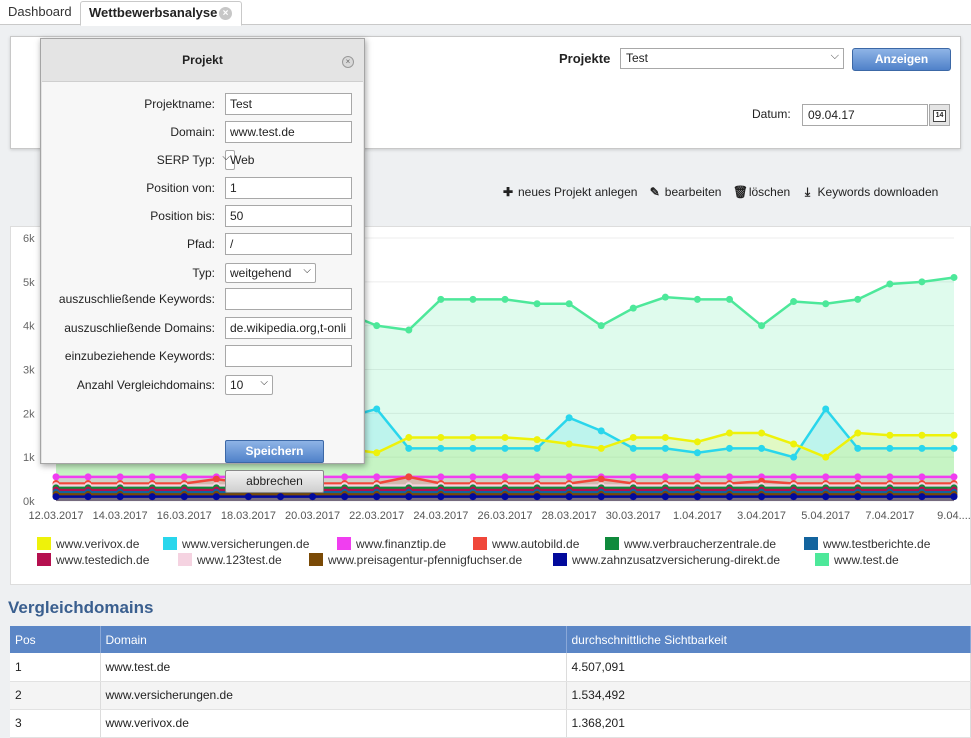  I want to click on legend-item: www.verivox.de, so click(88, 544).